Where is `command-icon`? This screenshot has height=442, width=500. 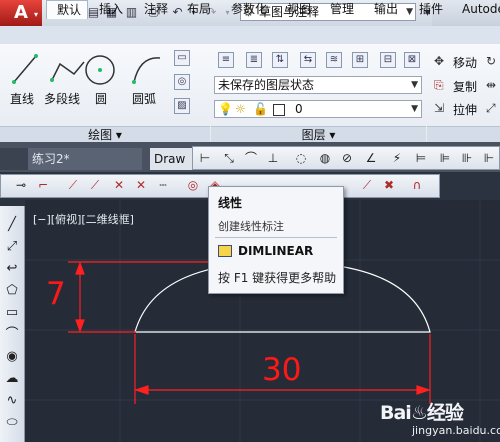 command-icon is located at coordinates (225, 251).